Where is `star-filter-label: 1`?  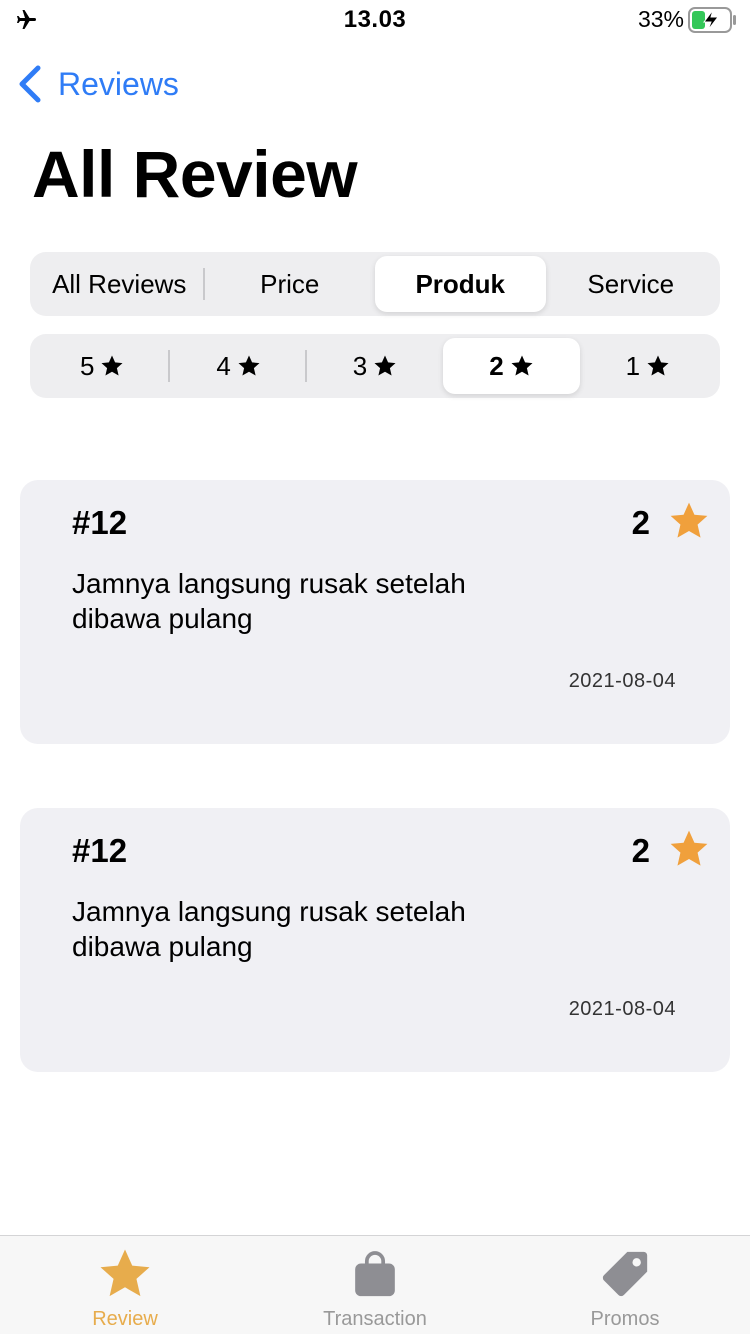
star-filter-label: 1 is located at coordinates (633, 365).